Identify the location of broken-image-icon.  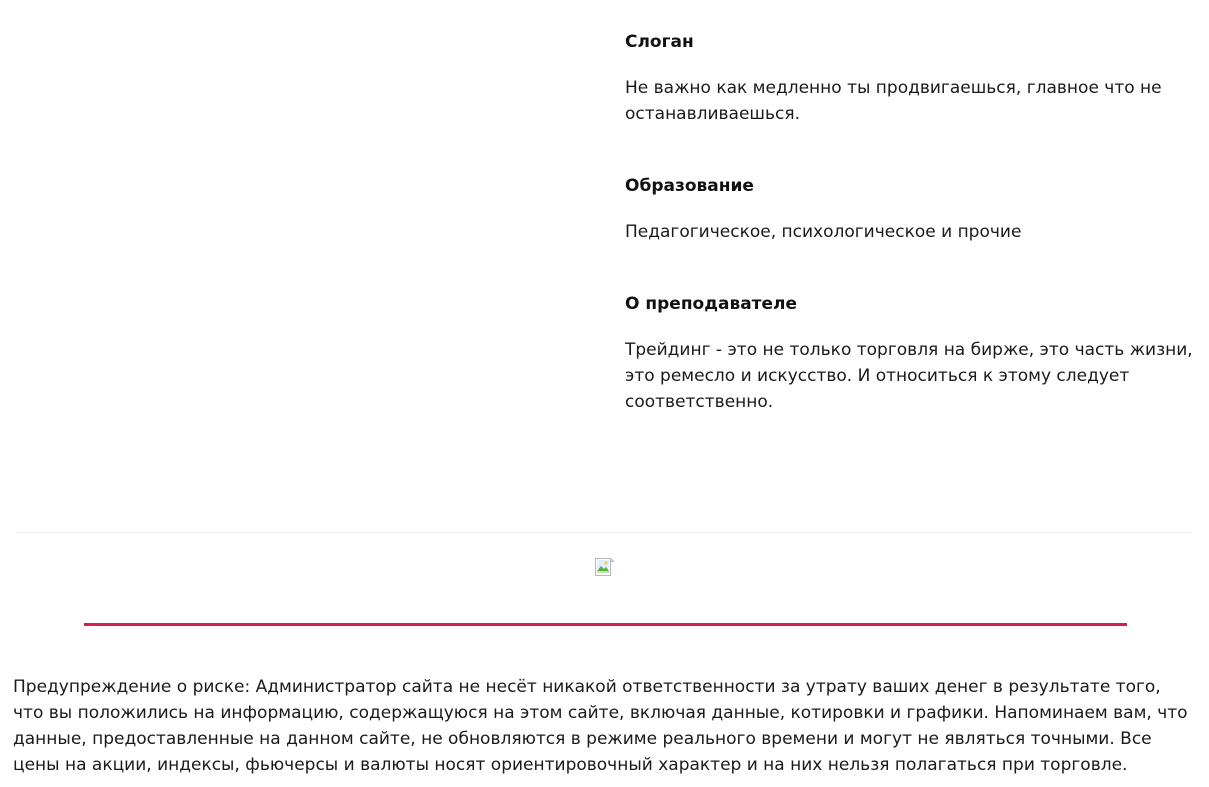
(604, 567).